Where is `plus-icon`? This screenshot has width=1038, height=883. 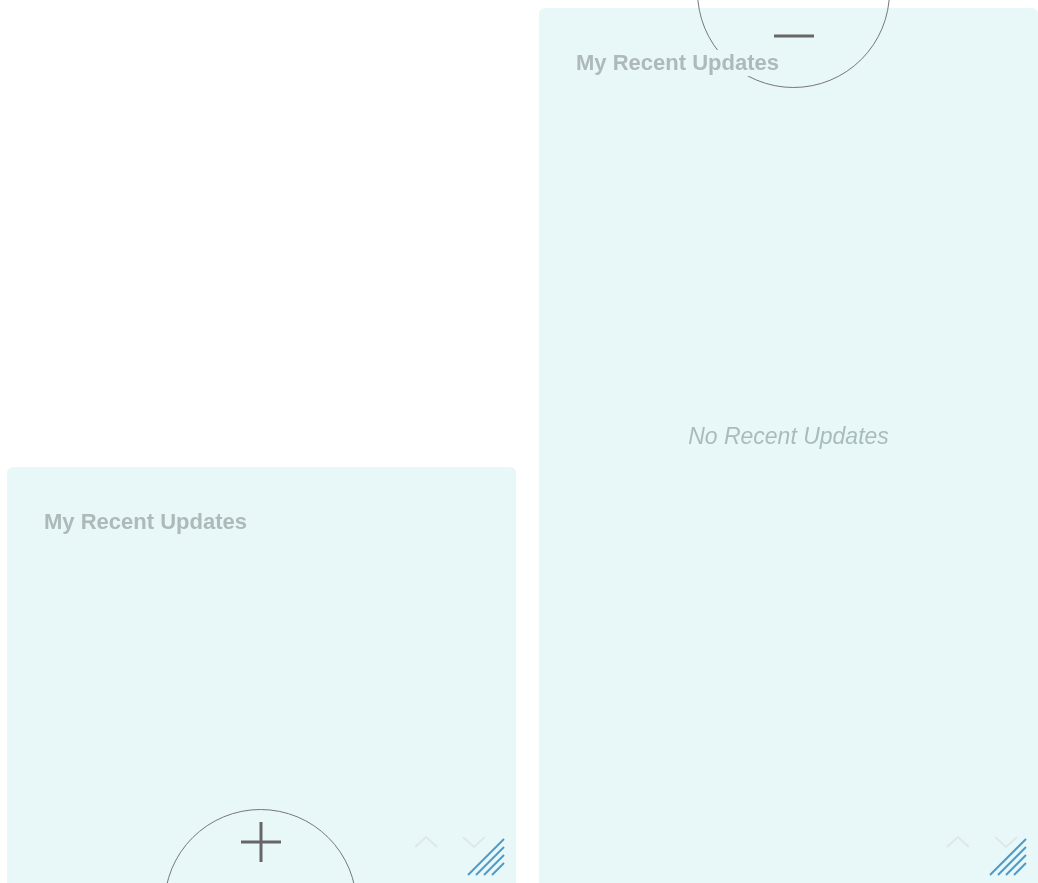 plus-icon is located at coordinates (261, 842).